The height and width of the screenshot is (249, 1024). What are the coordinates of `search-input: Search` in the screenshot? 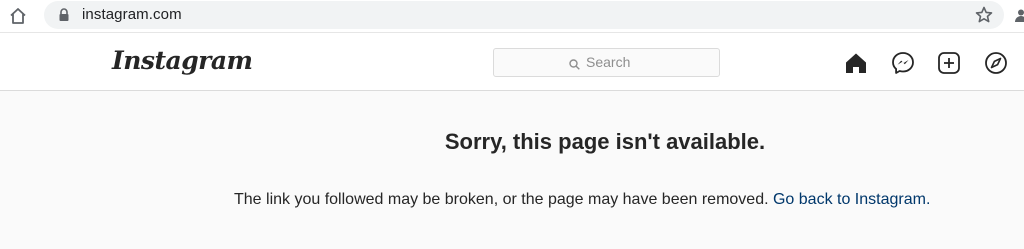 It's located at (606, 62).